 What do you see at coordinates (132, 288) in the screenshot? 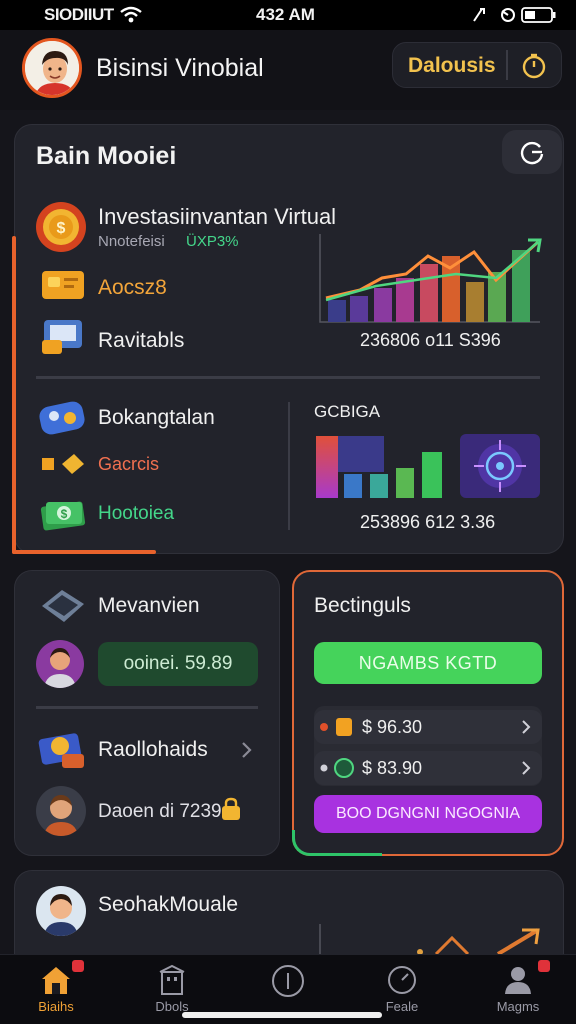
I see `item-aocsz8: Aocsz8` at bounding box center [132, 288].